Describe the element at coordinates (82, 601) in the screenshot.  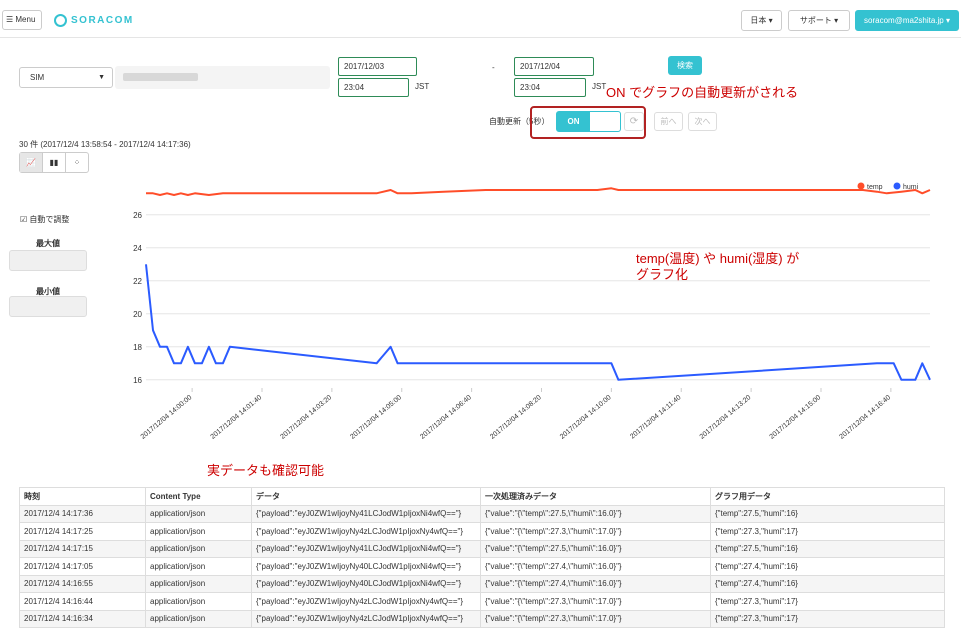
I see `table-cell: 2017/12/4 14:16:44` at that location.